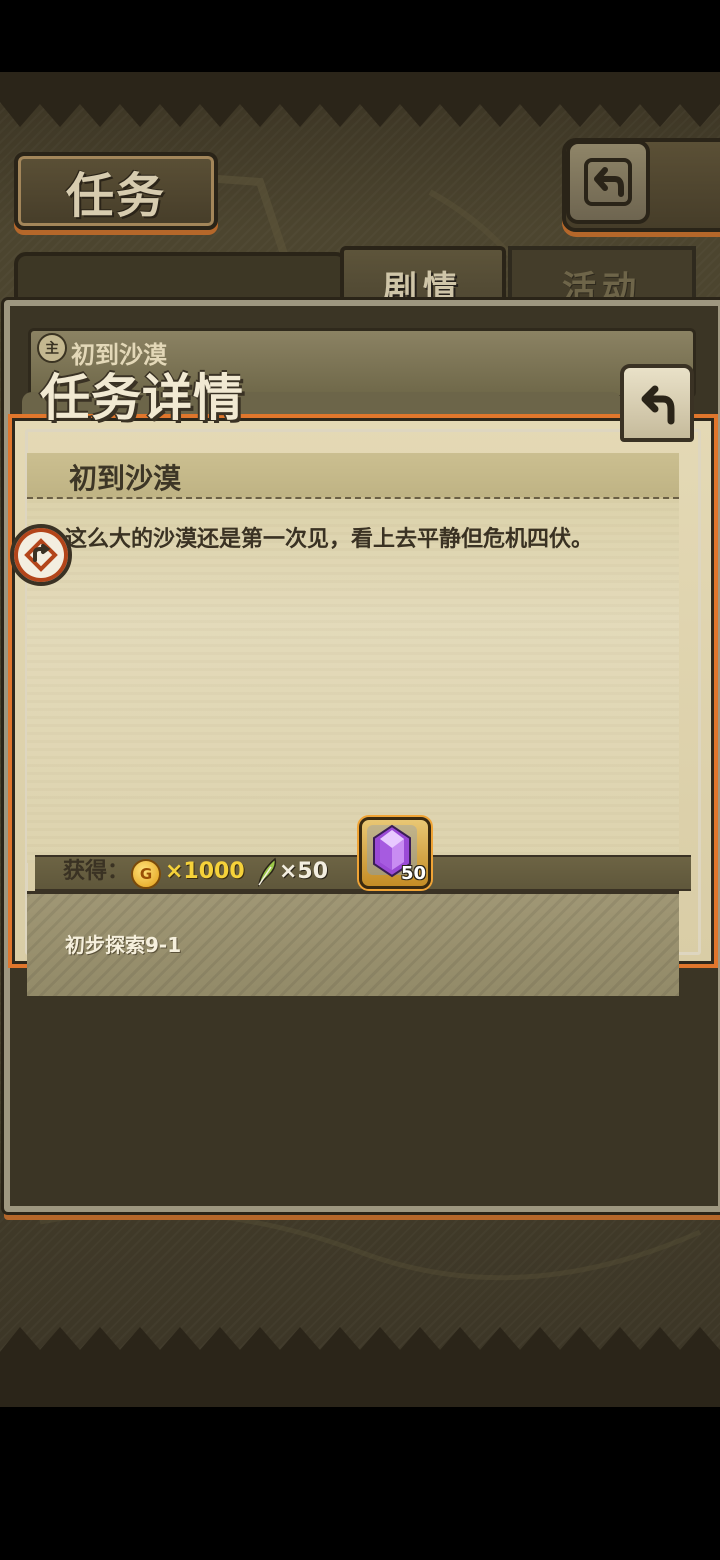 This screenshot has height=1560, width=720. Describe the element at coordinates (142, 398) in the screenshot. I see `dialog-title: 任务详情` at that location.